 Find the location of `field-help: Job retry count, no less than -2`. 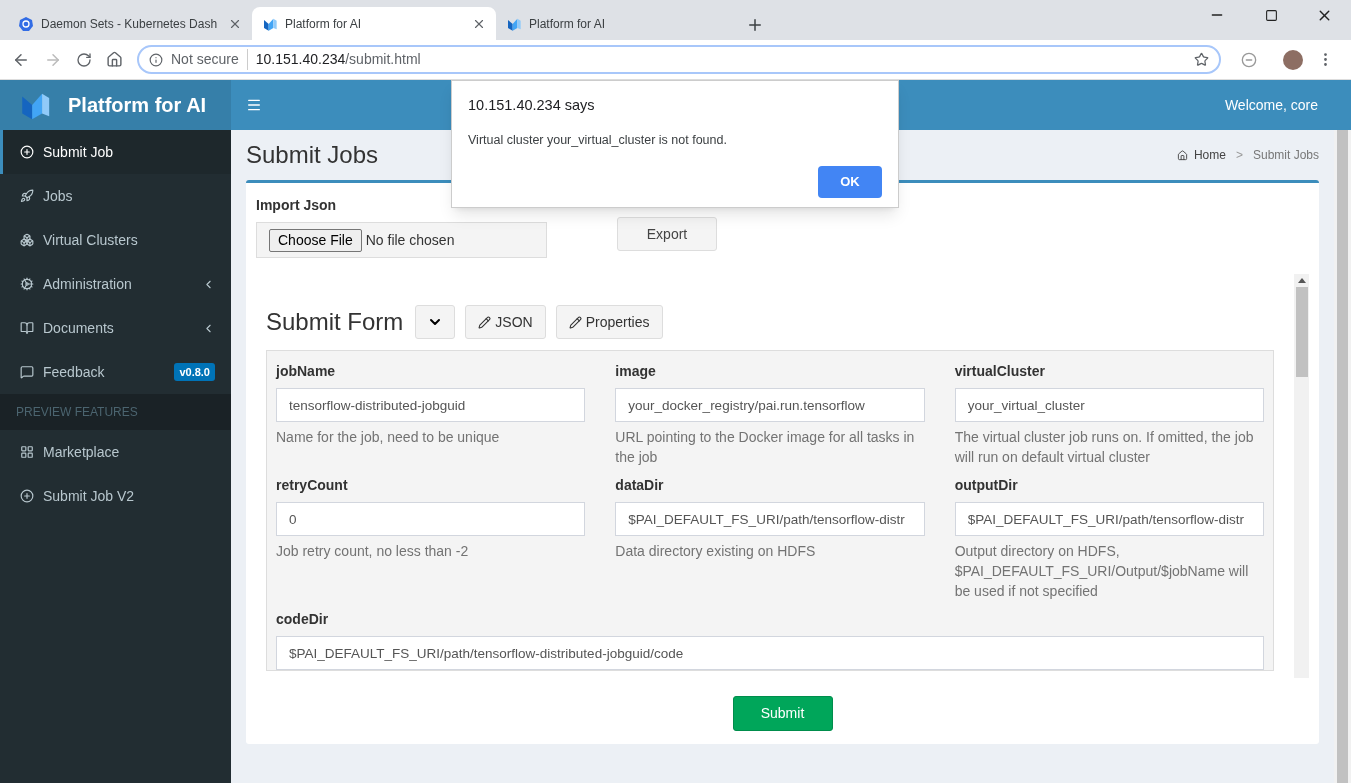

field-help: Job retry count, no less than -2 is located at coordinates (373, 551).